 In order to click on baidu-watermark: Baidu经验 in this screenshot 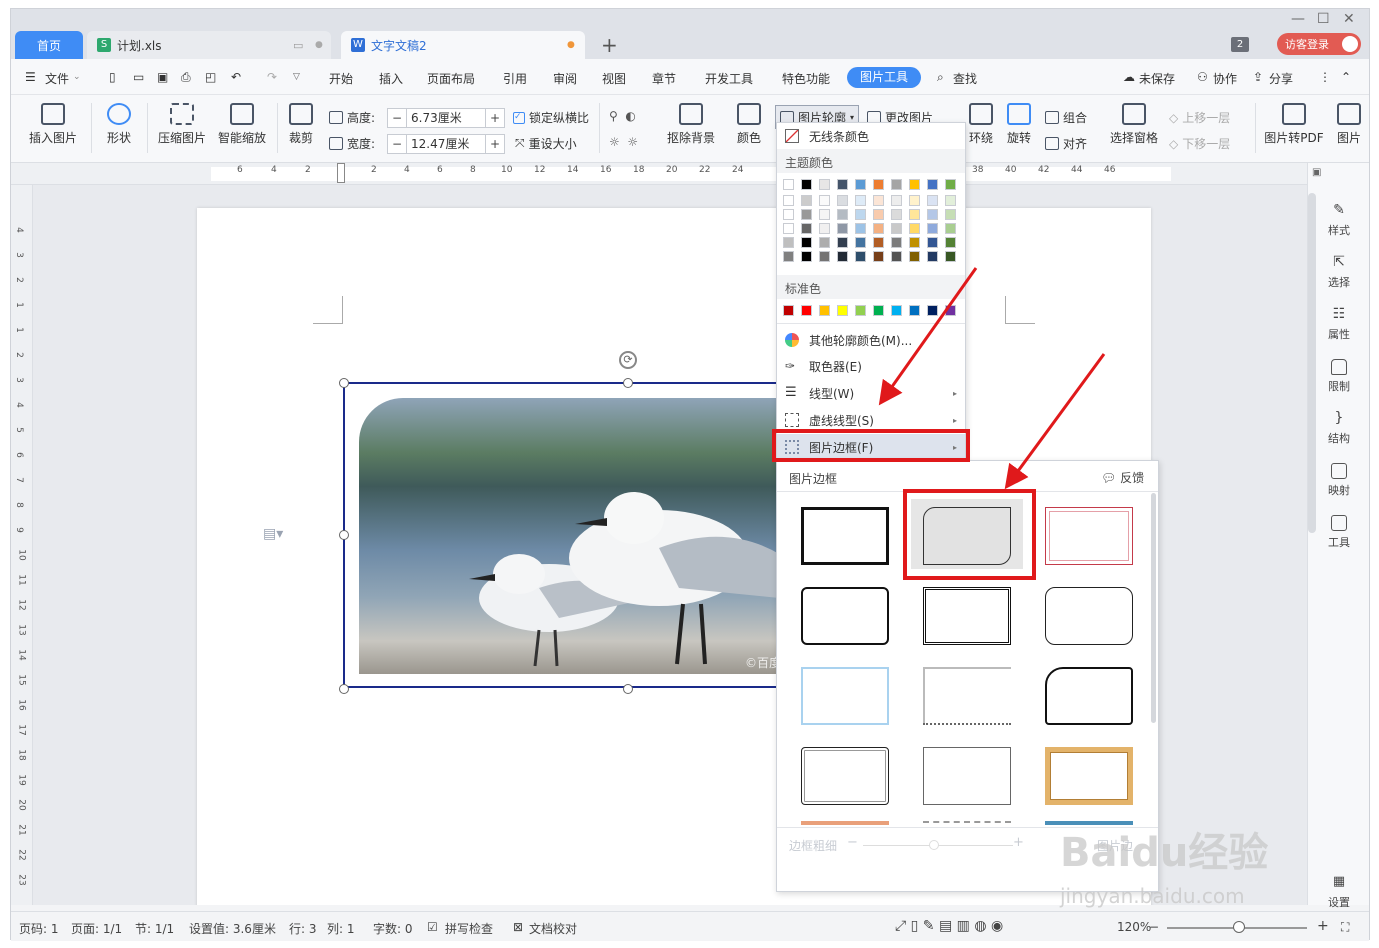, I will do `click(1164, 849)`.